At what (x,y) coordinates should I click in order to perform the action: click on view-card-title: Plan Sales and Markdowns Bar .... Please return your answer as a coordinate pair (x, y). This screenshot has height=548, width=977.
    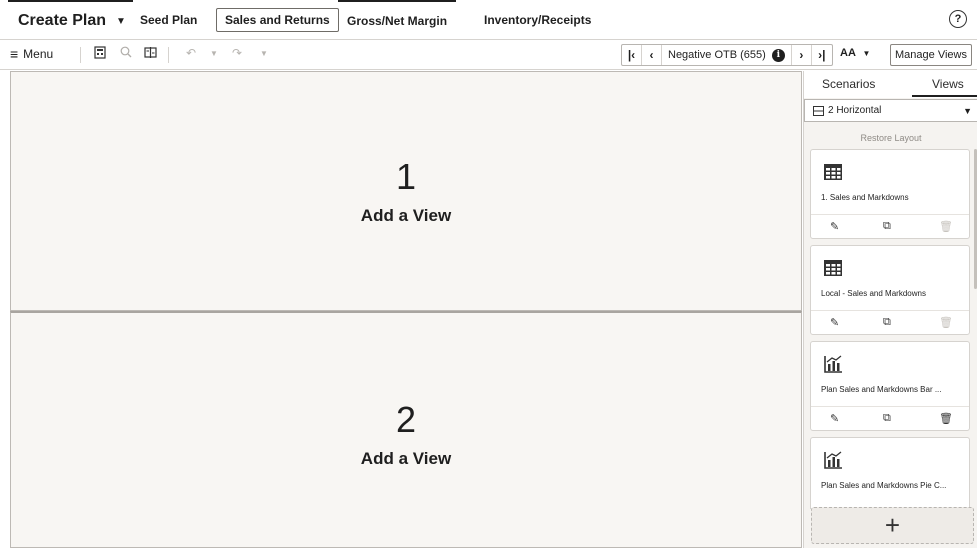
    Looking at the image, I should click on (881, 389).